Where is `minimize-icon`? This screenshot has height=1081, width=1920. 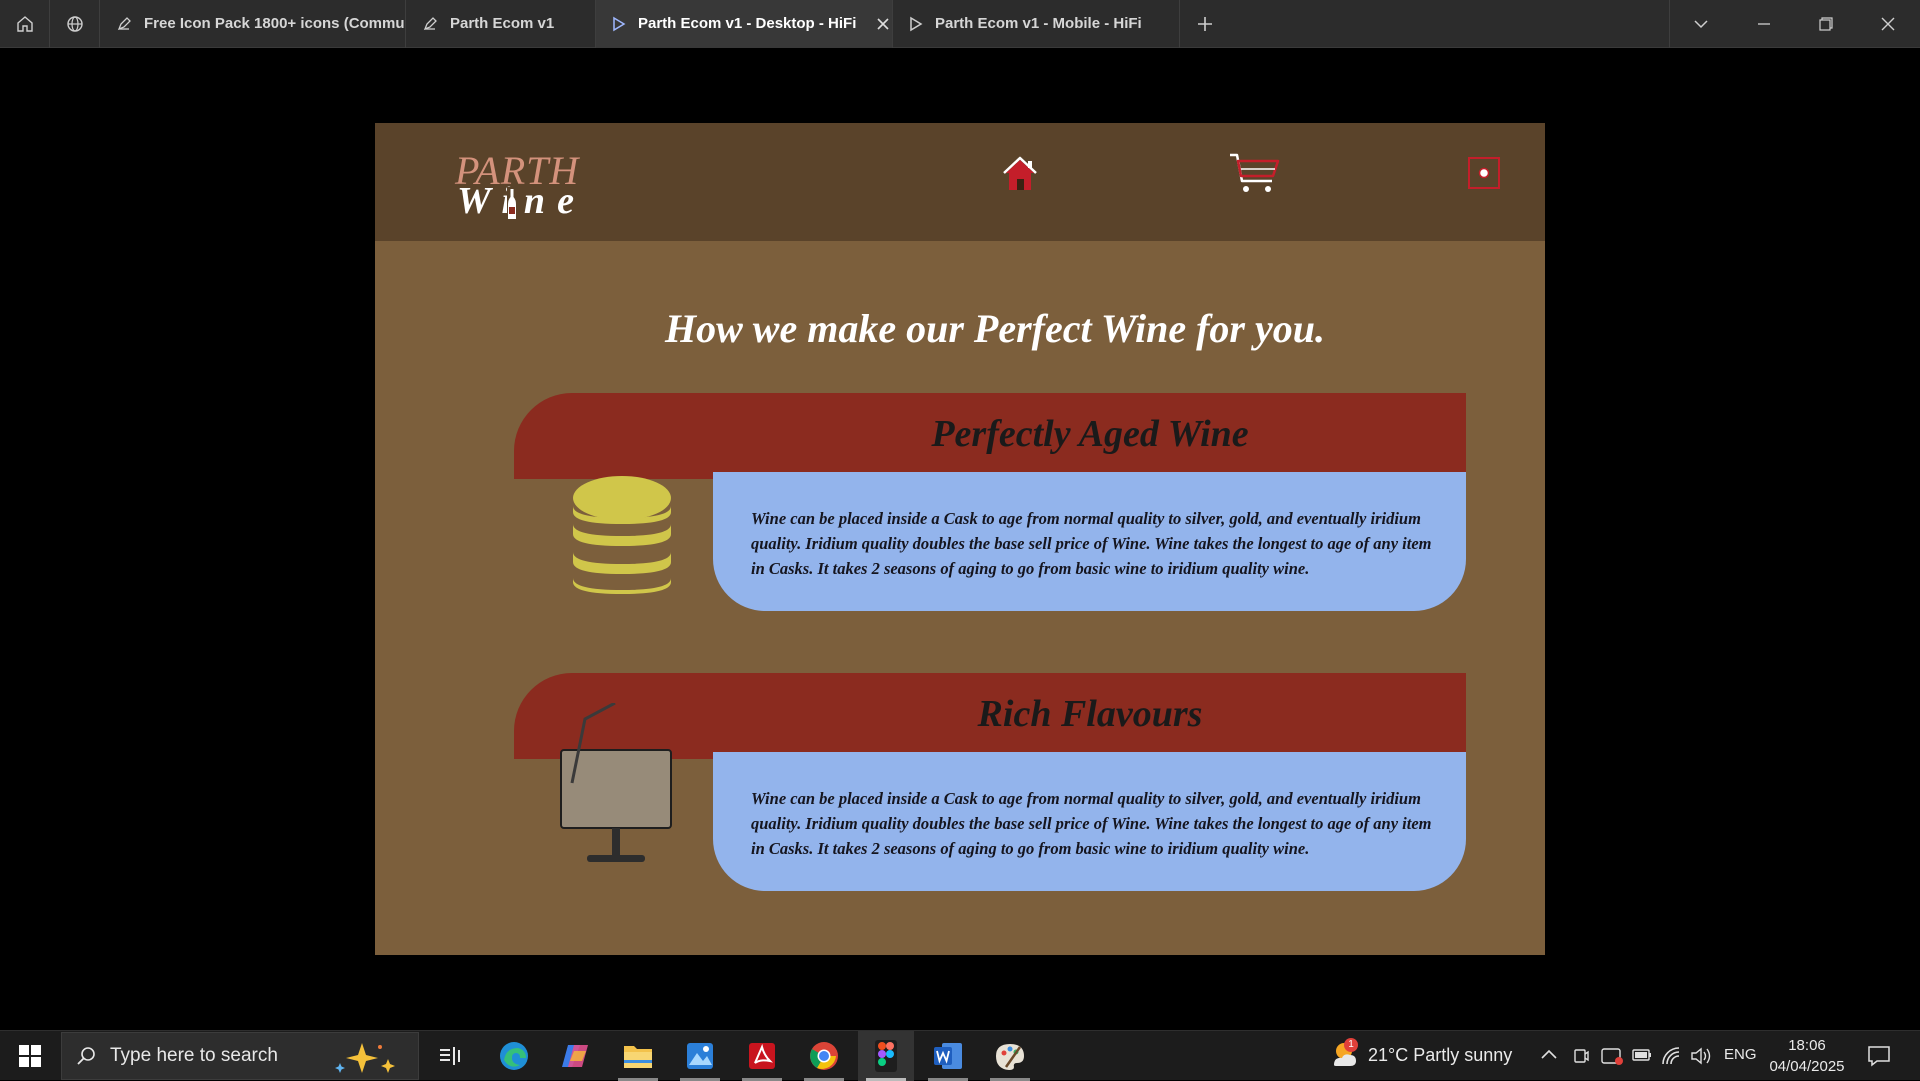 minimize-icon is located at coordinates (1764, 24).